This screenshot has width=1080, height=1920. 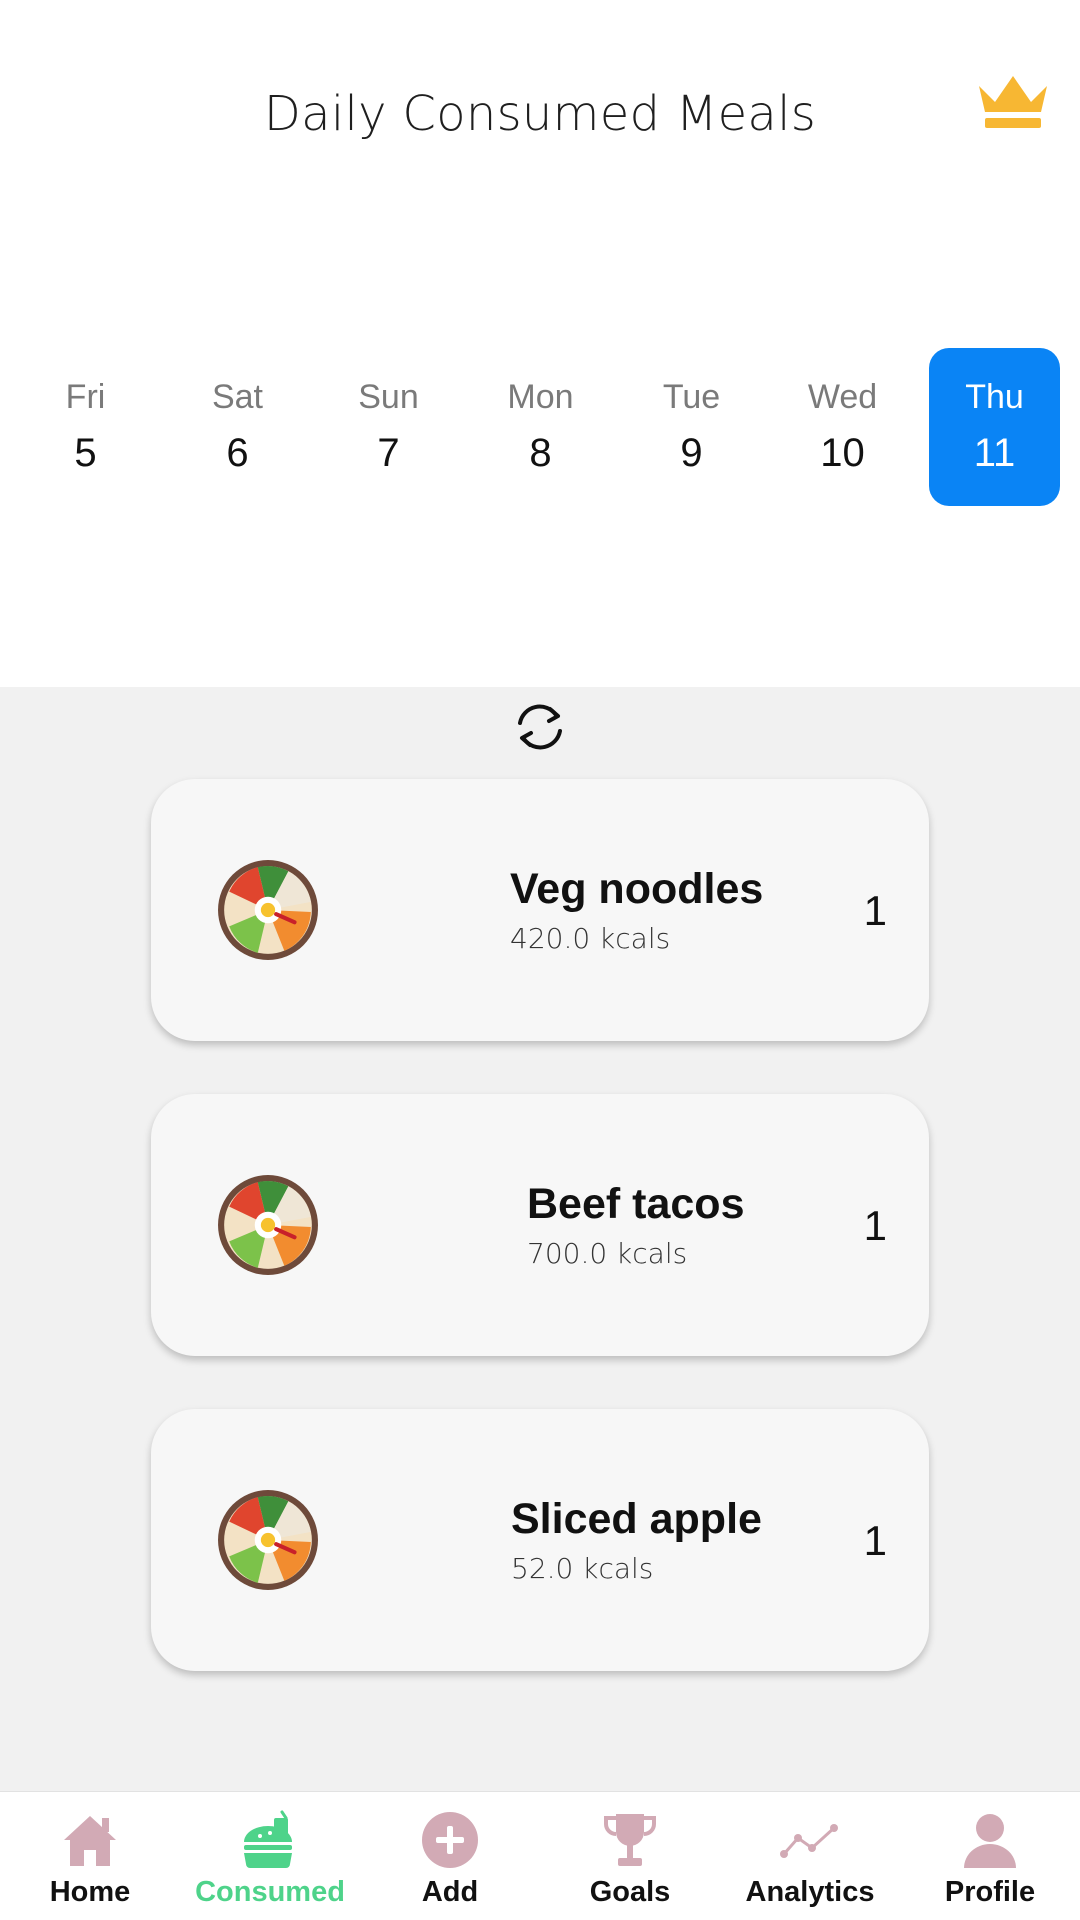 I want to click on meal-info: Sliced apple 52.0 kcals, so click(x=636, y=1540).